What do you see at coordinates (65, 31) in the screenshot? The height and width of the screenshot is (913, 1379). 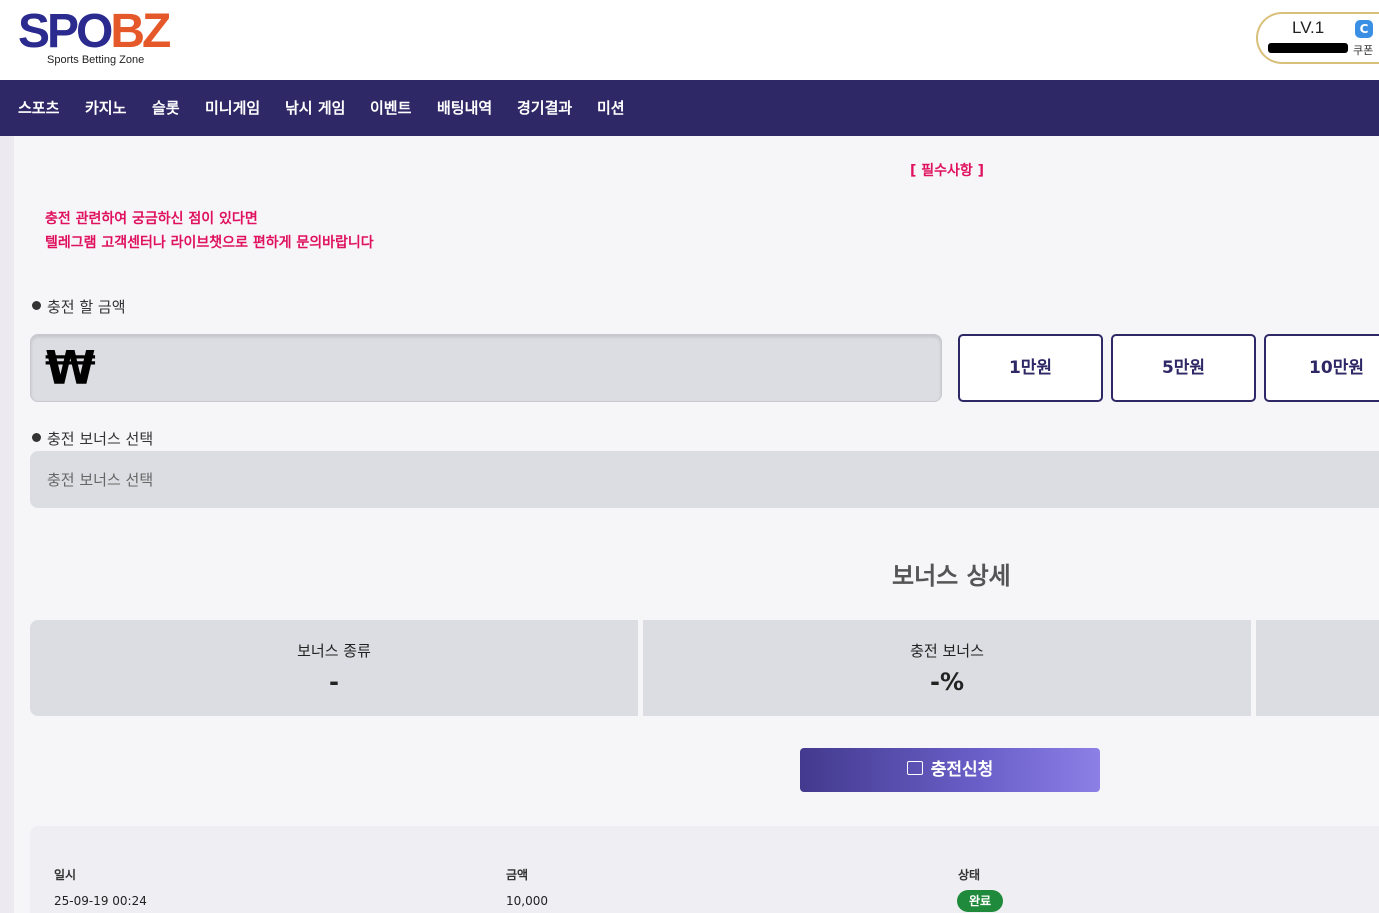 I see `logo-spo: SPO` at bounding box center [65, 31].